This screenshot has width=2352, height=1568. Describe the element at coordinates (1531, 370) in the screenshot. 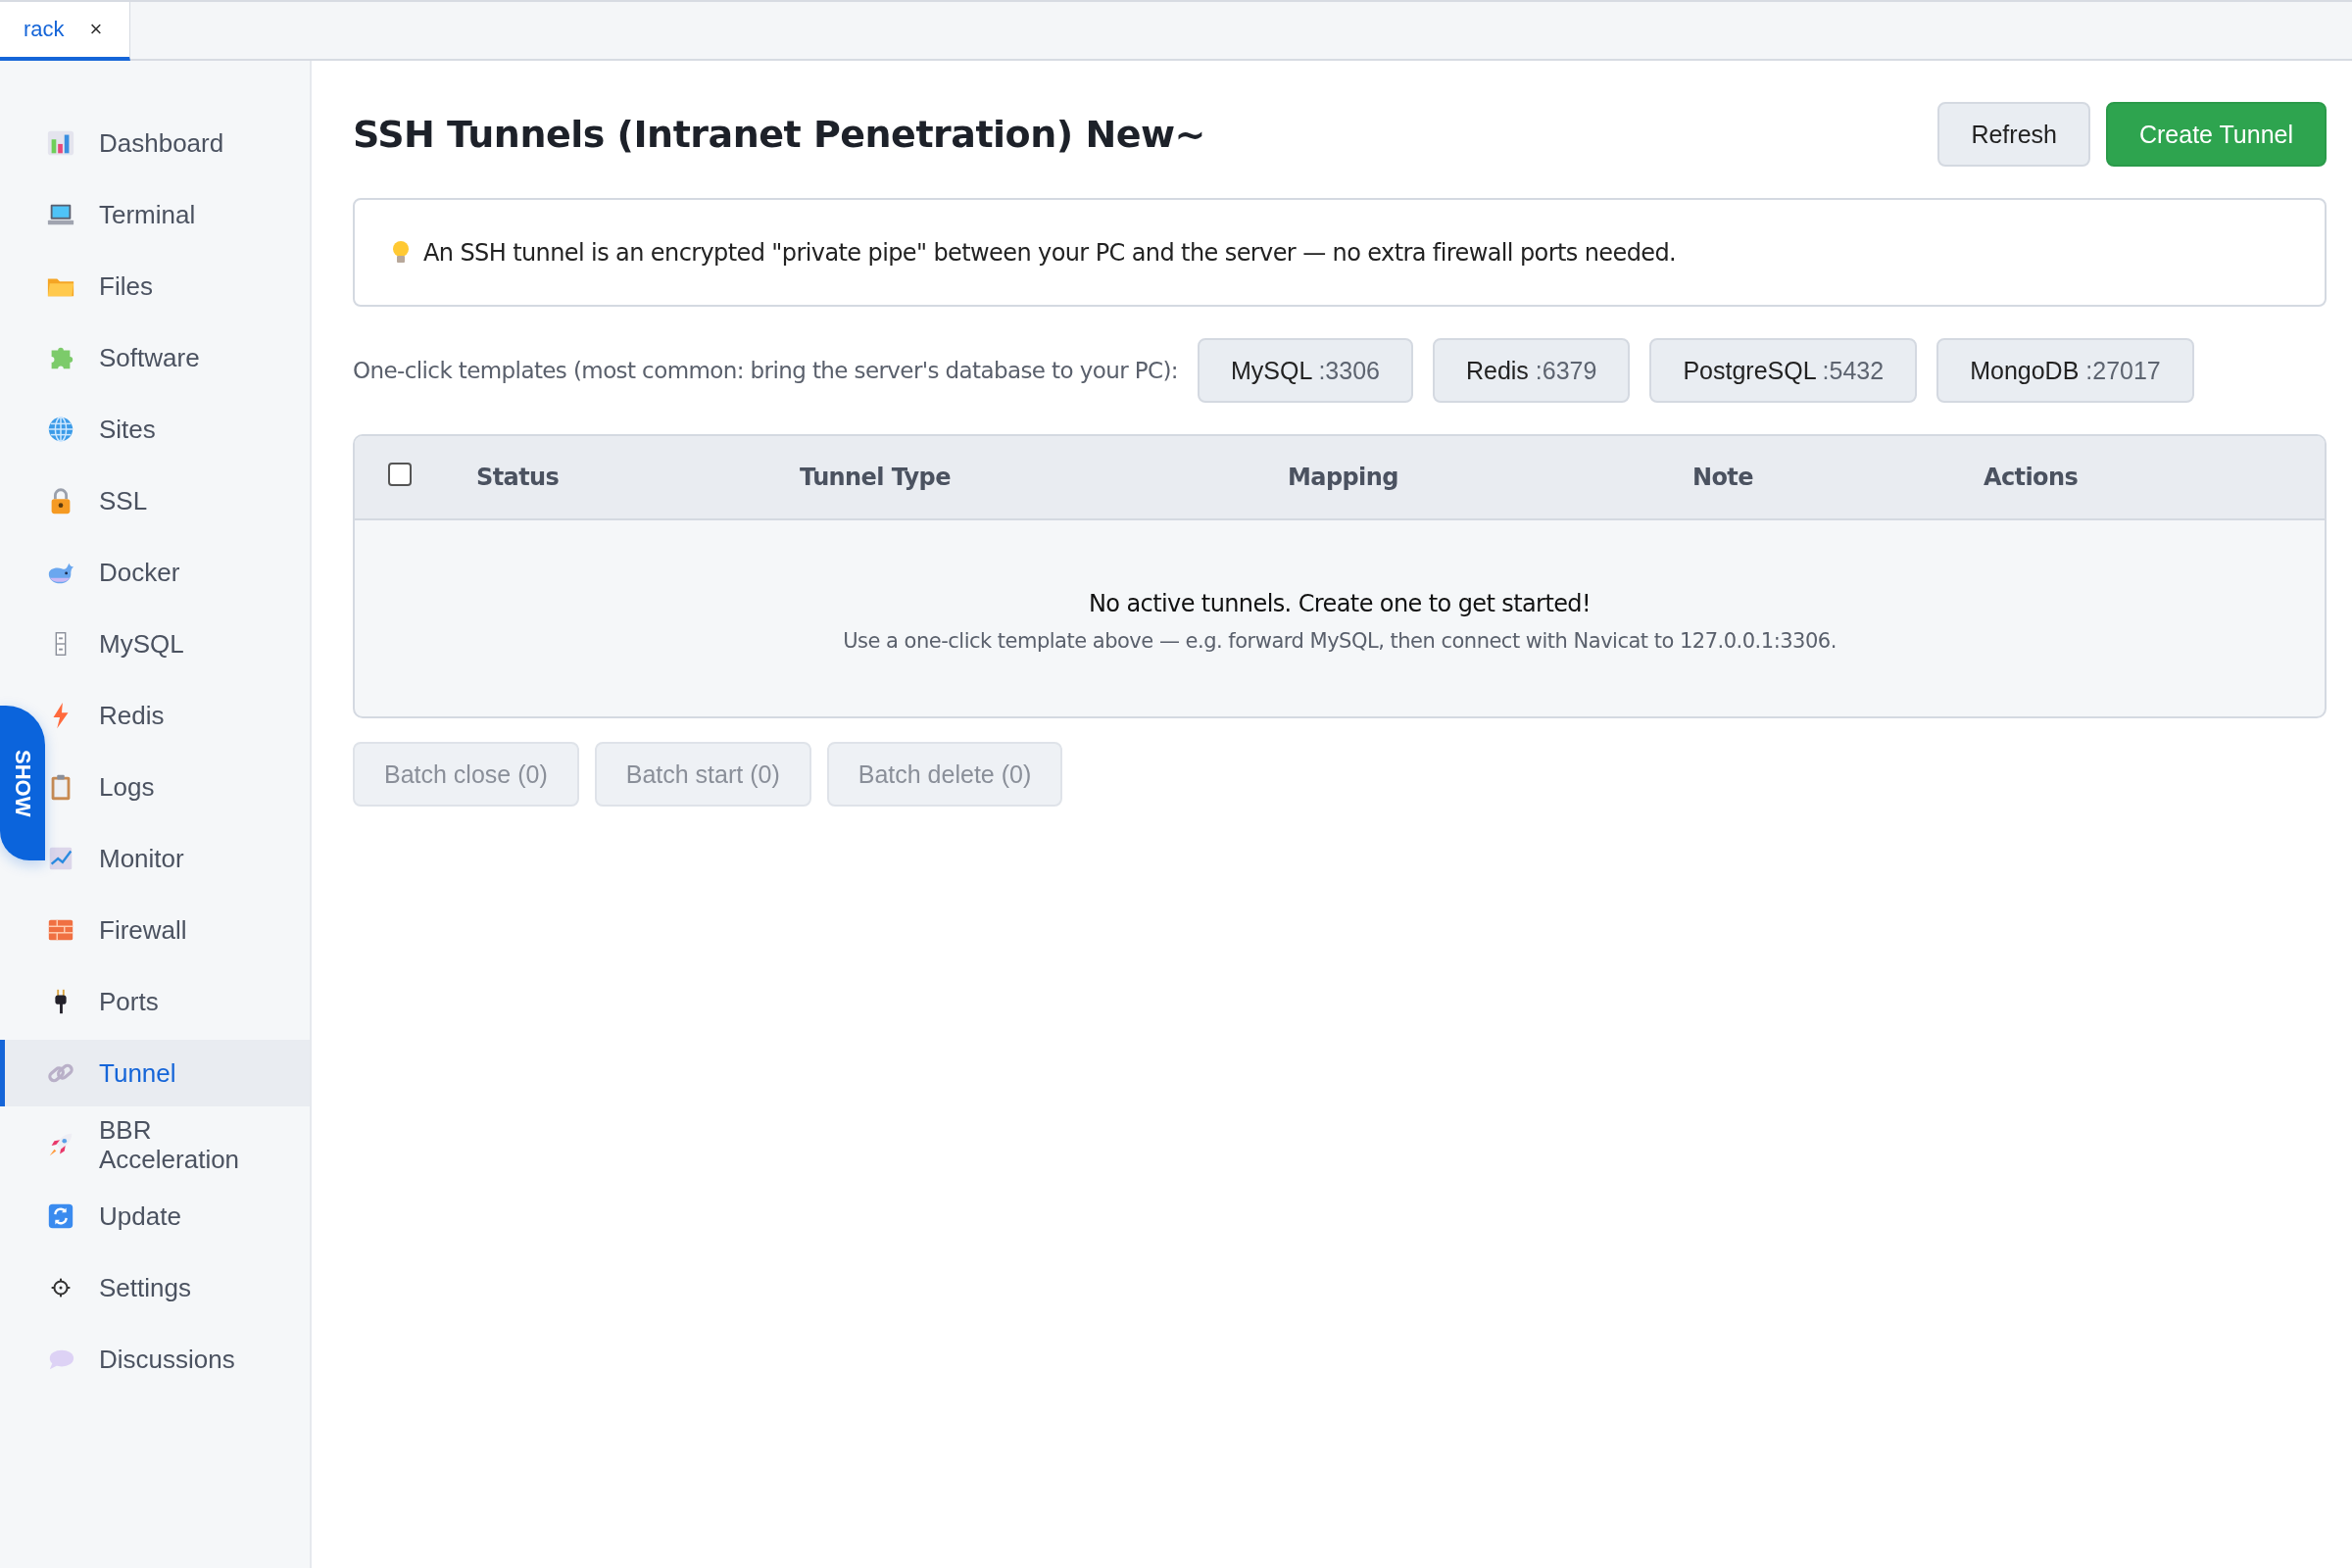

I see `template-button: Redis :6379` at that location.